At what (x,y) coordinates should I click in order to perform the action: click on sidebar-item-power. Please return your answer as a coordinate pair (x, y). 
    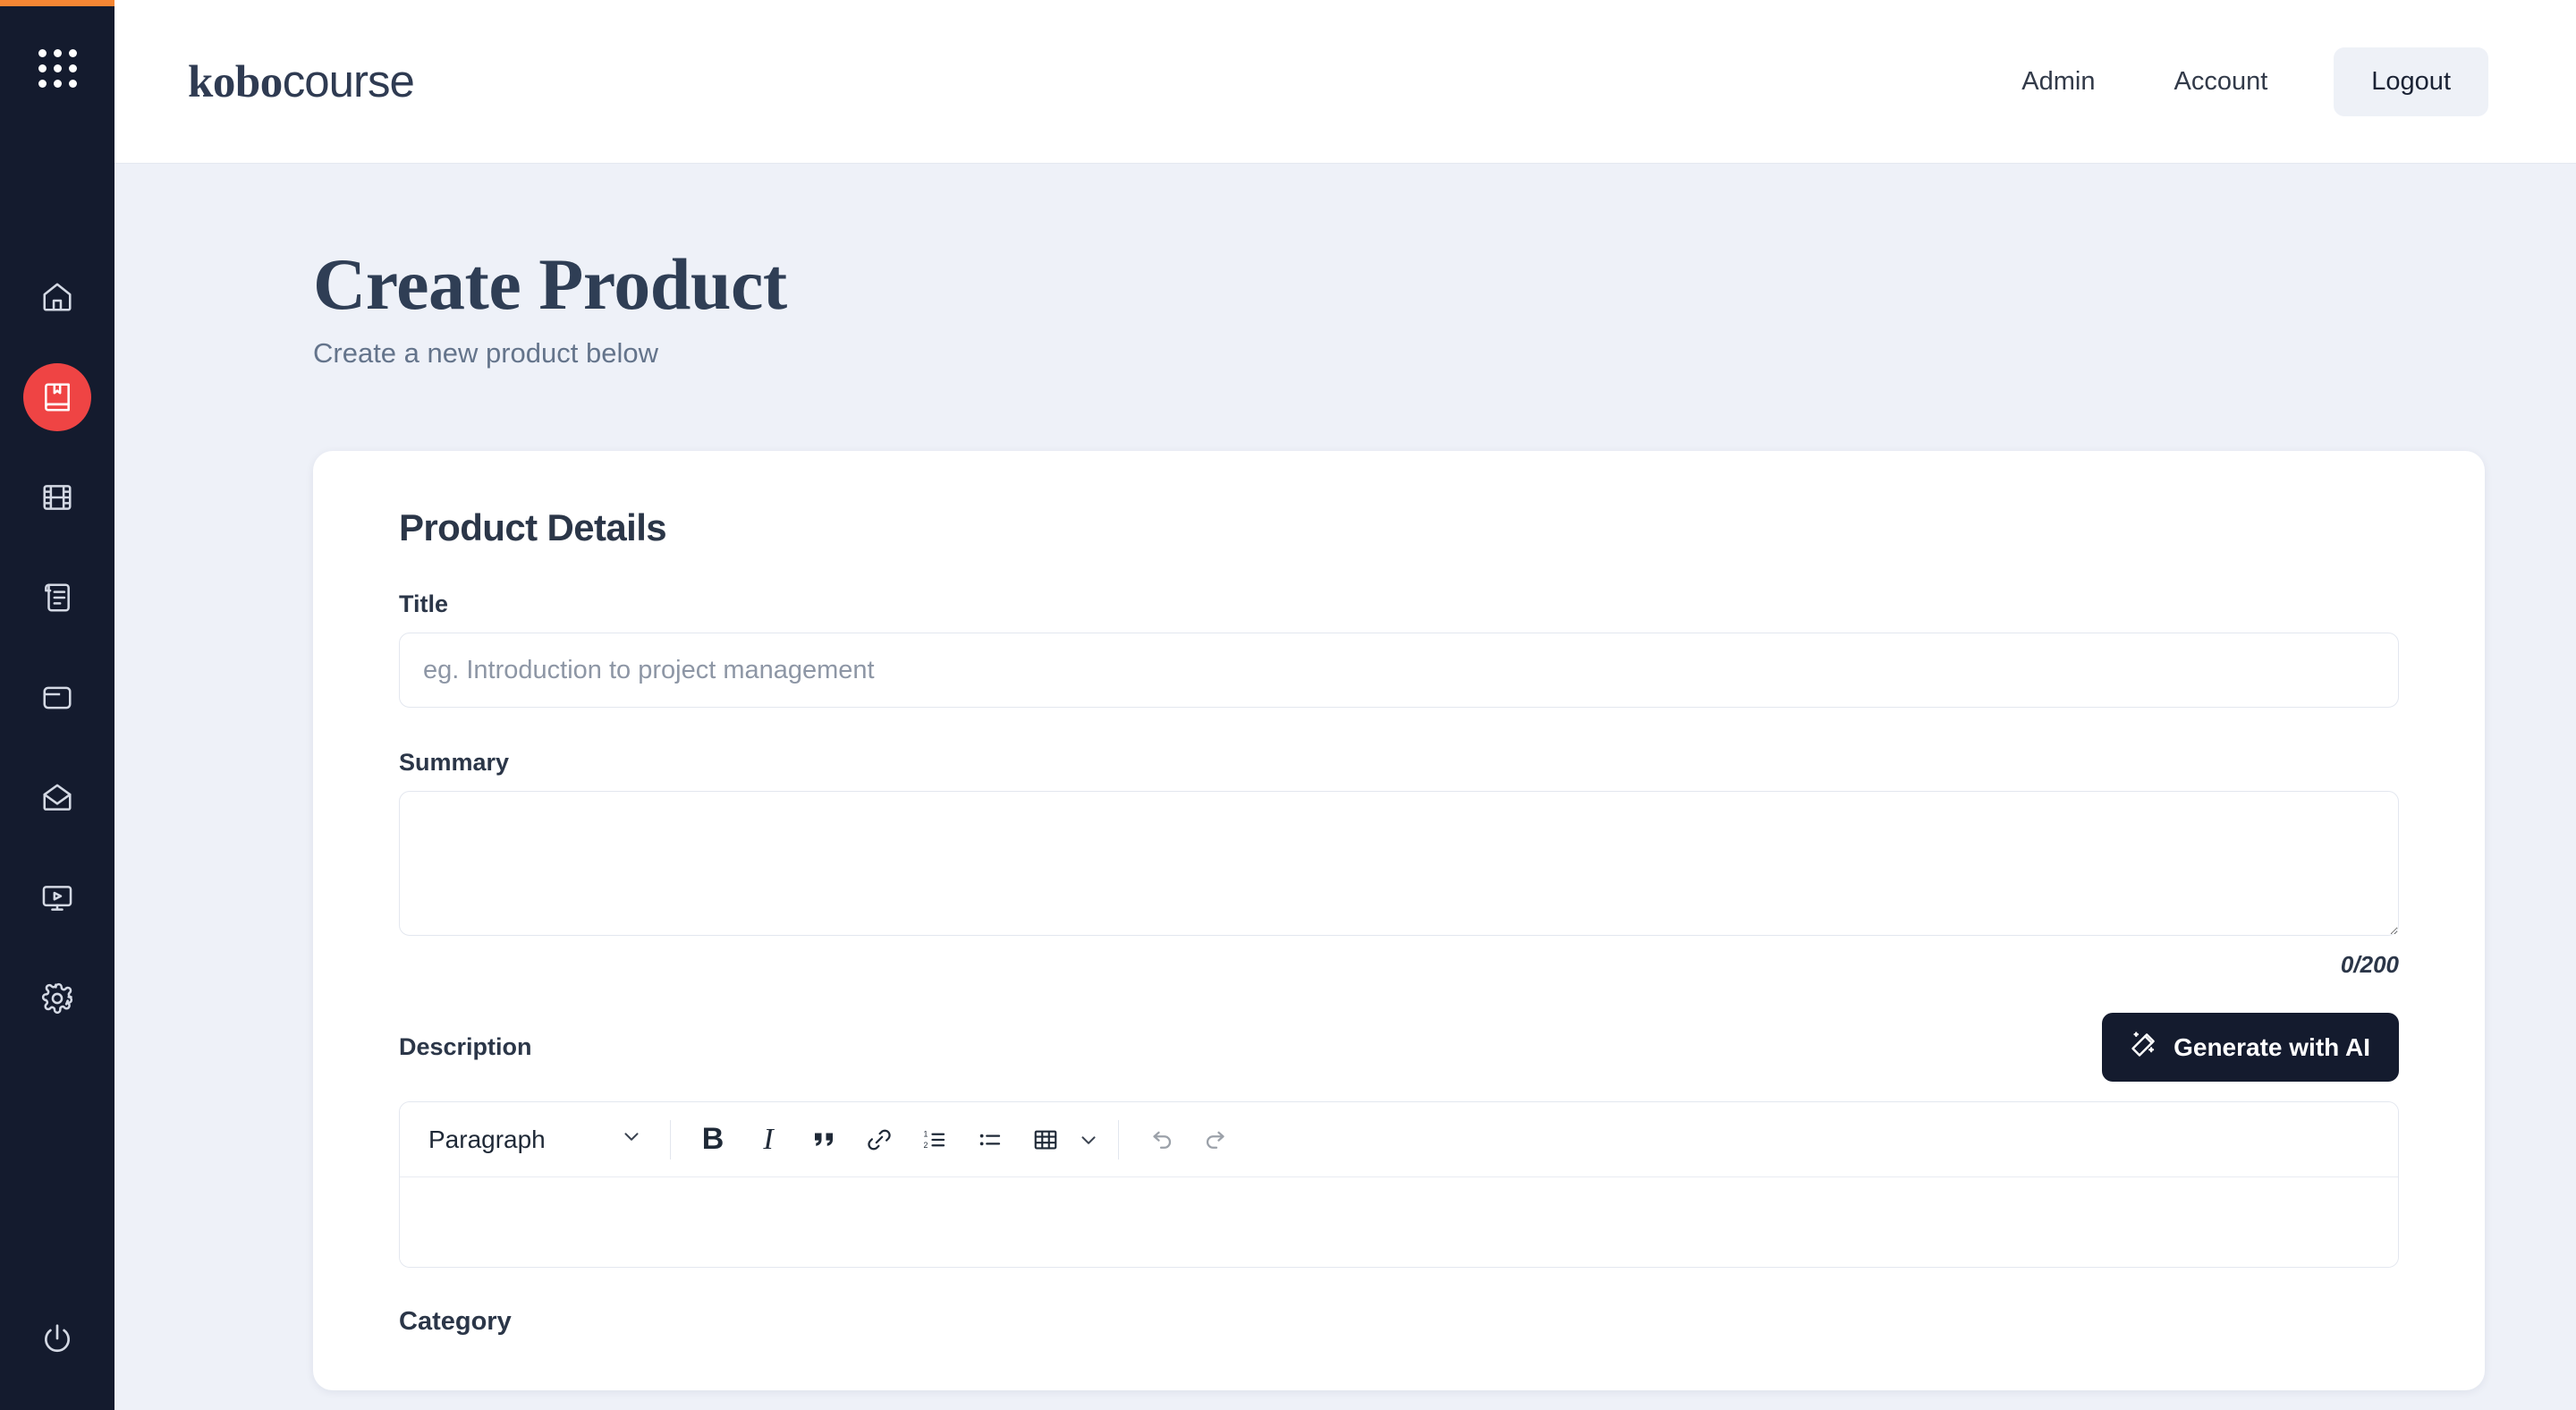
    Looking at the image, I should click on (57, 1340).